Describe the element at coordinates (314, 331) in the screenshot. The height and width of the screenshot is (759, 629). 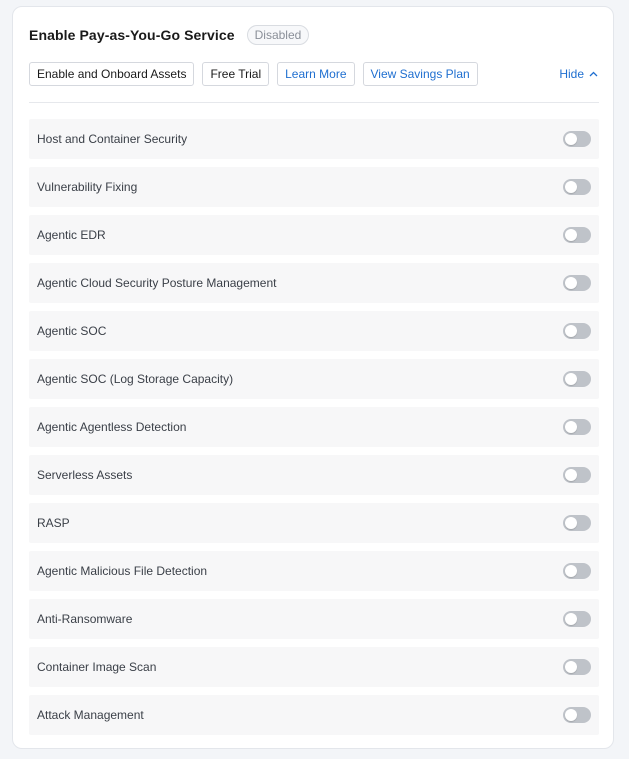
I see `service-row: Agentic SOC` at that location.